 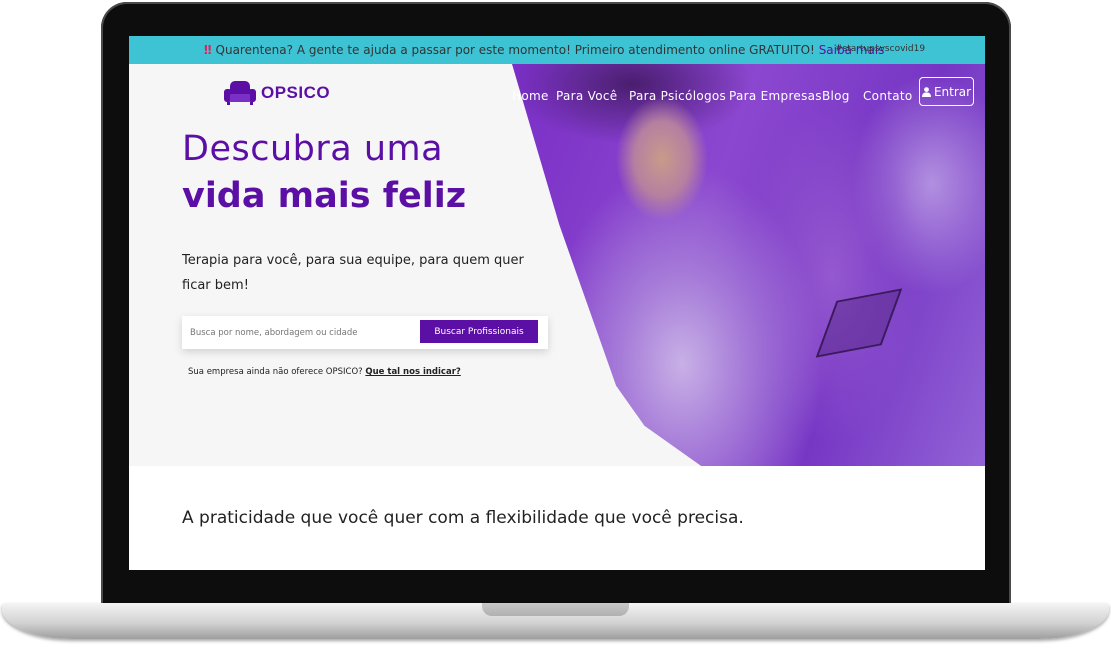 I want to click on hero-title-line2: vida mais feliz, so click(x=324, y=196).